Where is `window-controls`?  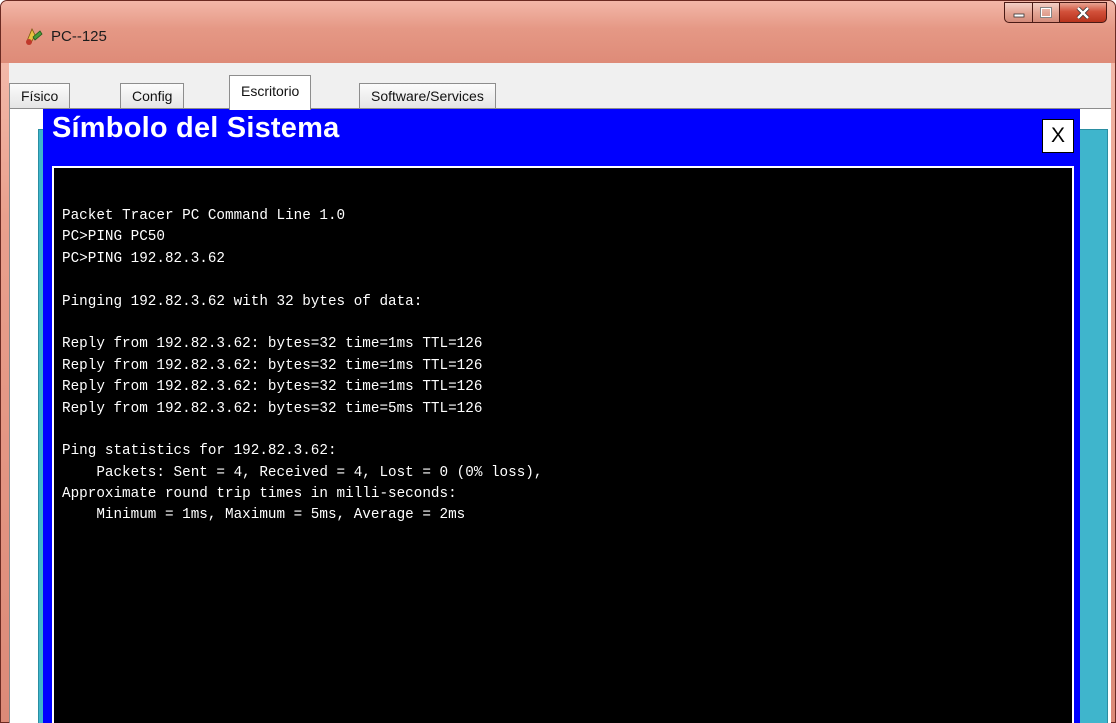
window-controls is located at coordinates (1055, 12).